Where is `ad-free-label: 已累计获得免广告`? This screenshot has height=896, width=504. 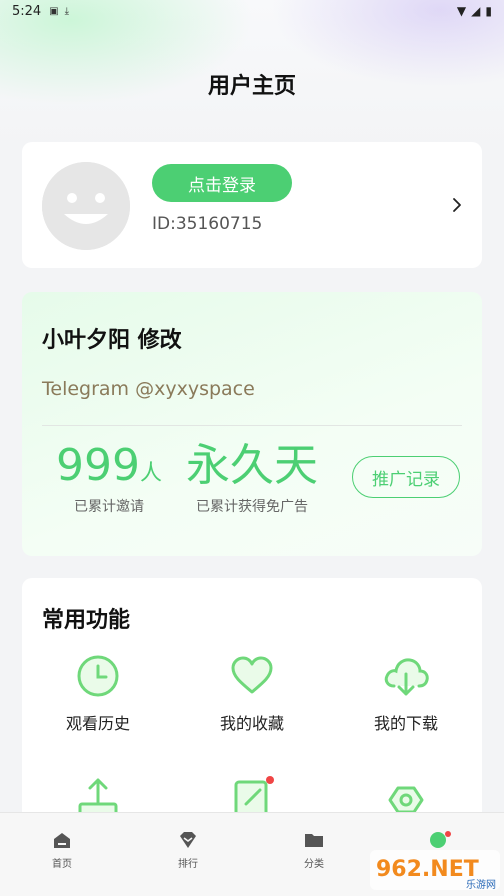
ad-free-label: 已累计获得免广告 is located at coordinates (252, 507).